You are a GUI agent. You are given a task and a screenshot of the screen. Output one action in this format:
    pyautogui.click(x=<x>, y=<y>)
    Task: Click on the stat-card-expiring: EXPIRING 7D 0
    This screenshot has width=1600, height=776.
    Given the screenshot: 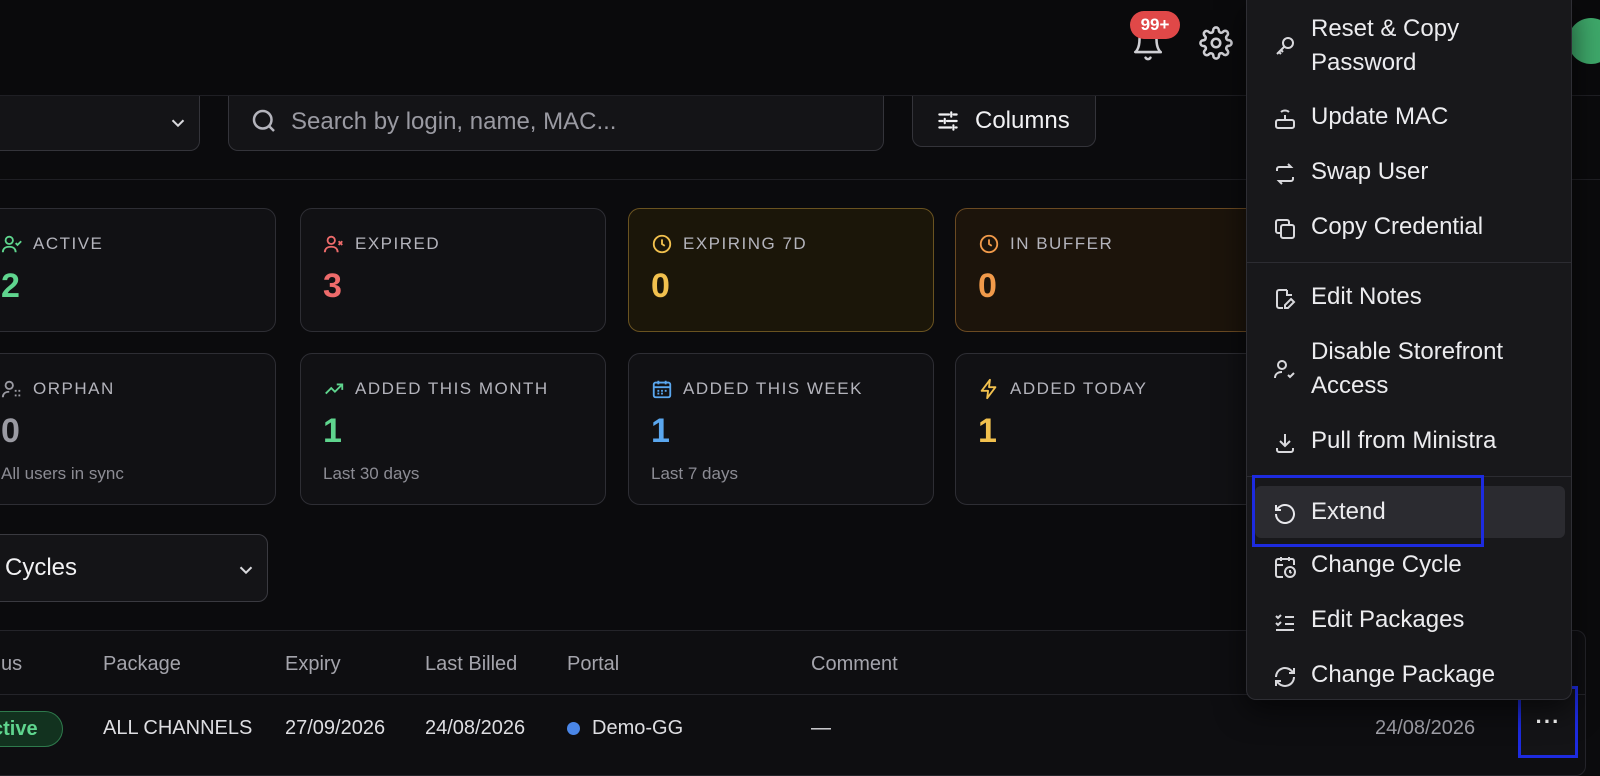 What is the action you would take?
    pyautogui.click(x=781, y=270)
    